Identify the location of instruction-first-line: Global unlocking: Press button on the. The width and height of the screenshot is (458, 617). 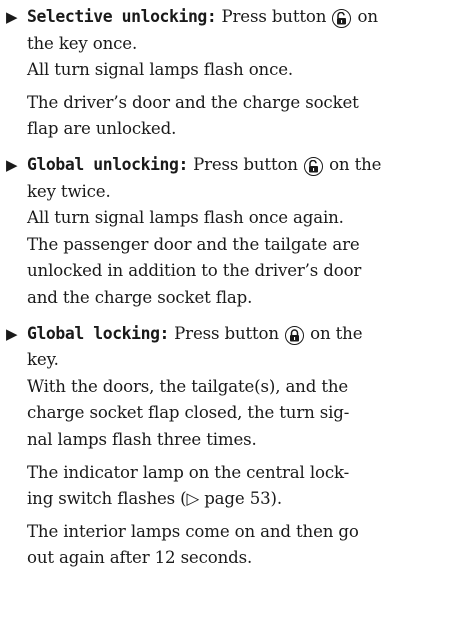
(204, 165).